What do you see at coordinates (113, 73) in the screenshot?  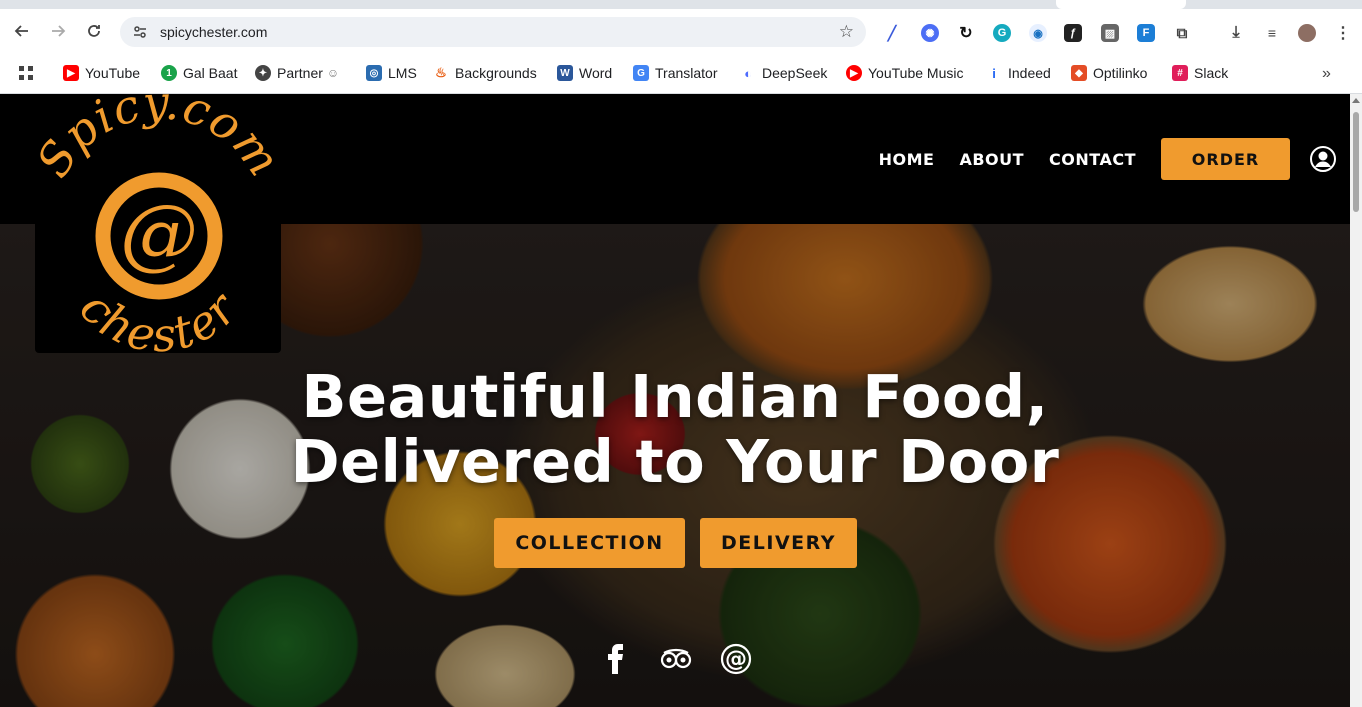 I see `bookmark-label: YouTube` at bounding box center [113, 73].